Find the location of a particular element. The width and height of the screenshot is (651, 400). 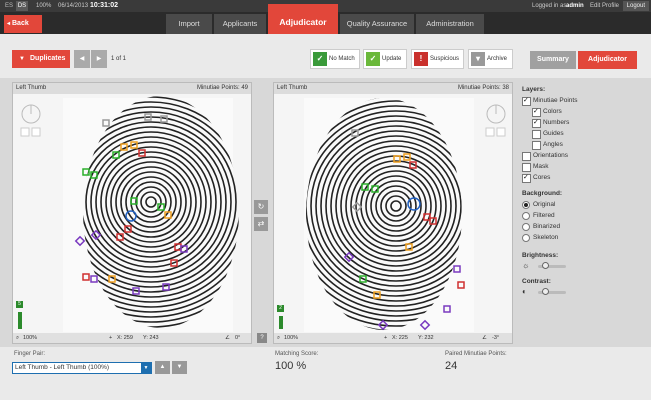

minutiae-count: Minutiae Points: 38 is located at coordinates (483, 88).